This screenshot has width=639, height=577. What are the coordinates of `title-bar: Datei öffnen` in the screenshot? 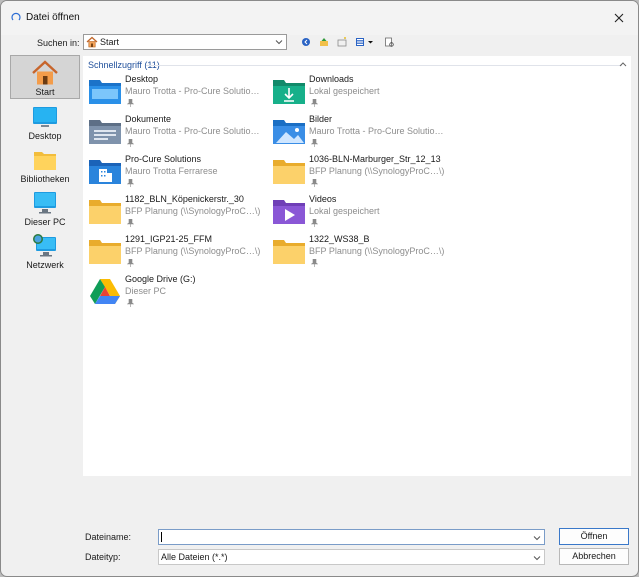 It's located at (319, 18).